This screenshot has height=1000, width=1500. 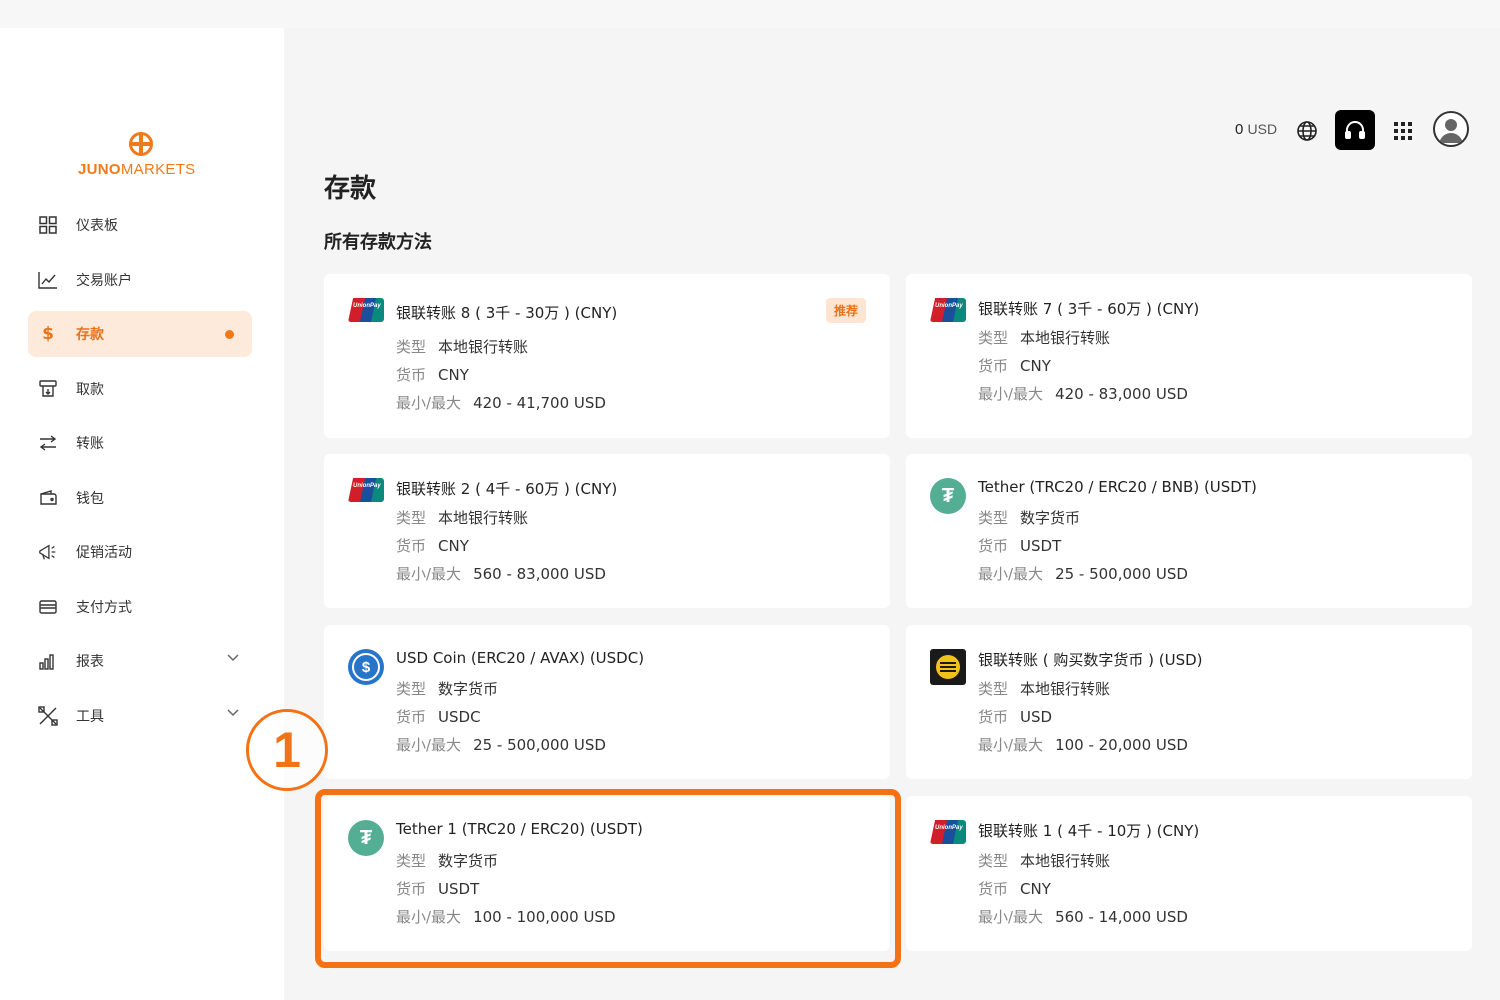 I want to click on sidebar-item-label: 工具, so click(x=90, y=716).